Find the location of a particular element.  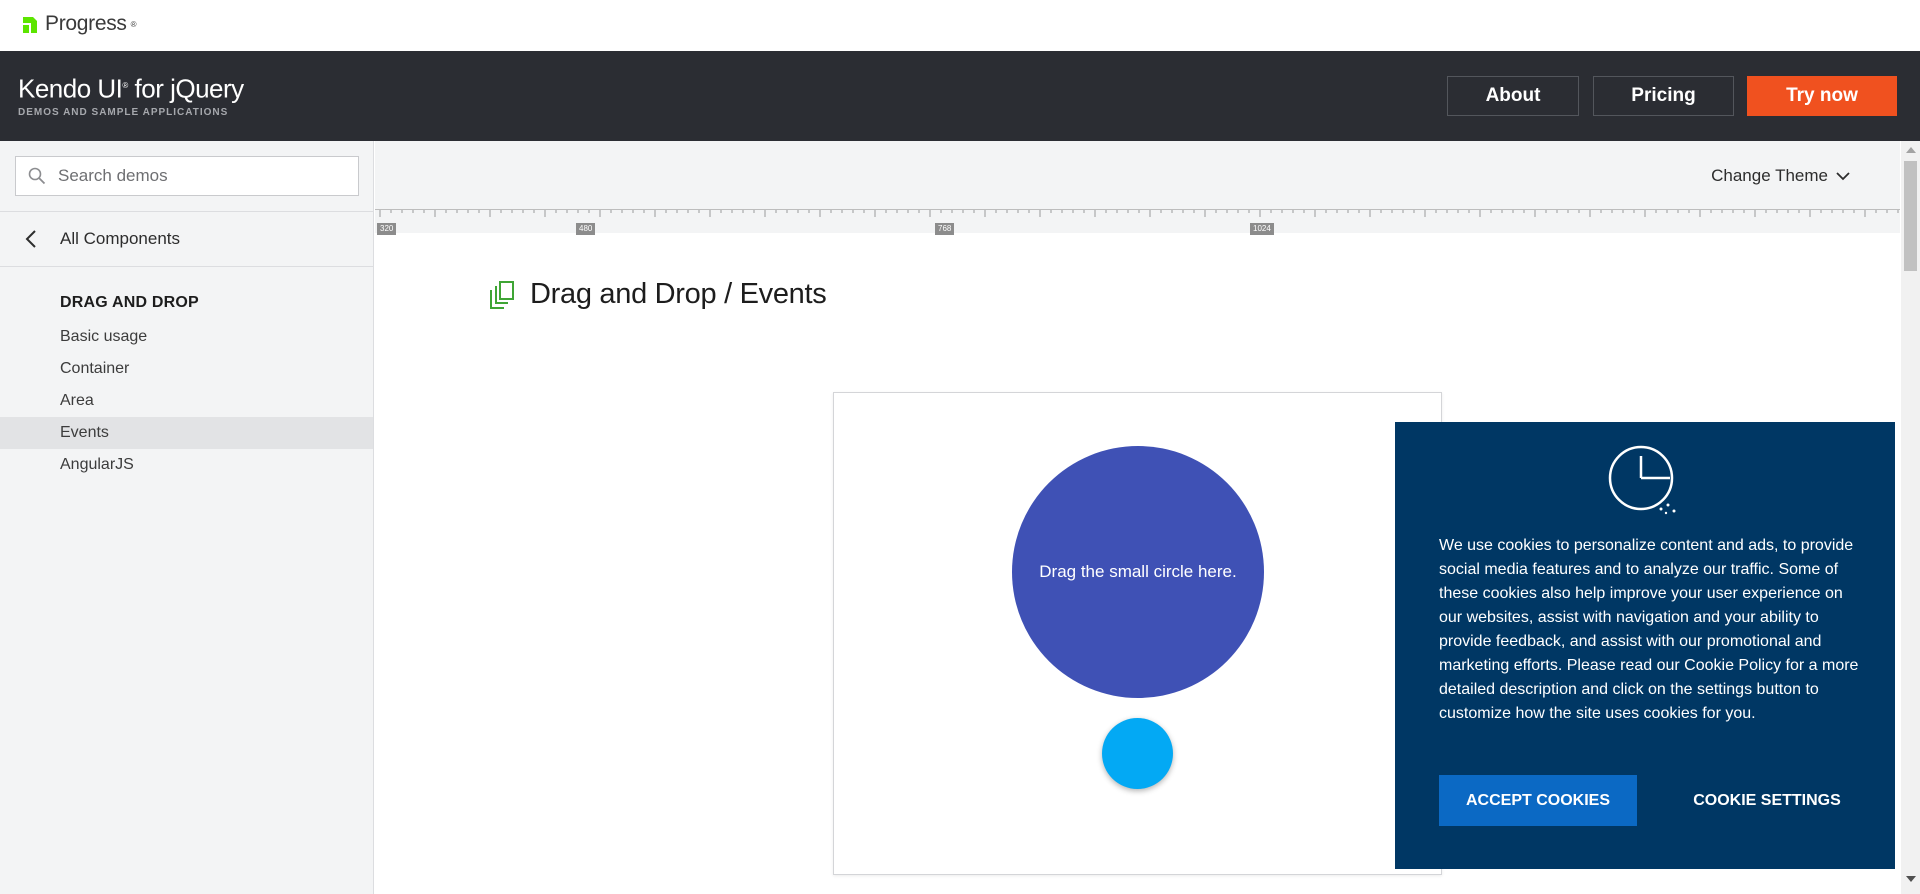

search-box is located at coordinates (187, 176).